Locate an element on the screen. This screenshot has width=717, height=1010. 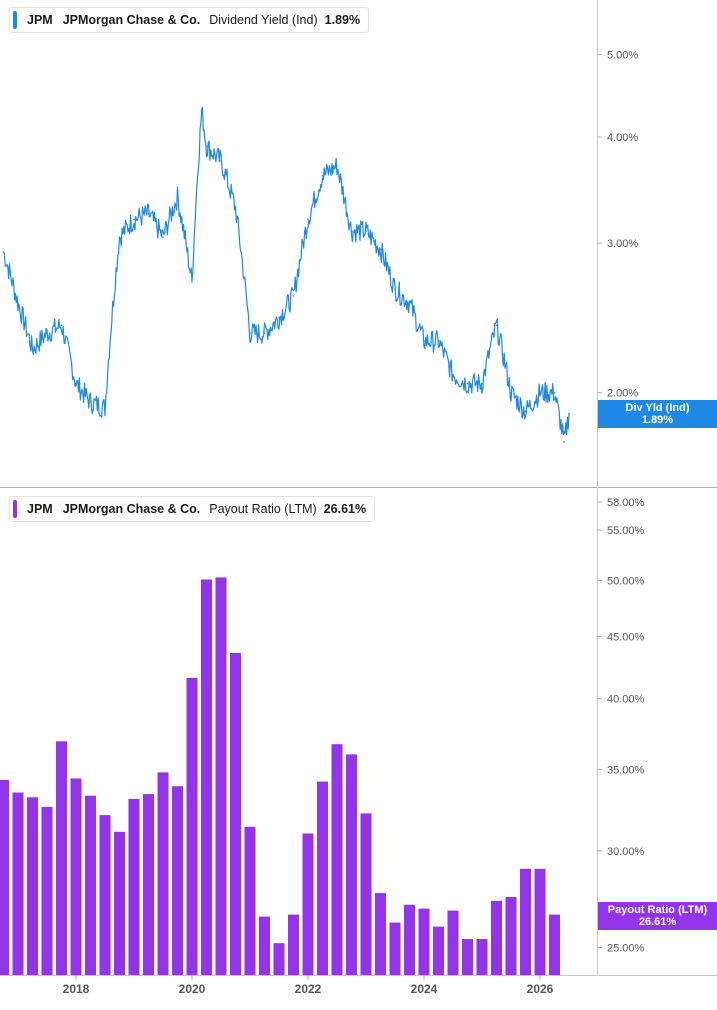
y-tick-label: 35.00% is located at coordinates (626, 770).